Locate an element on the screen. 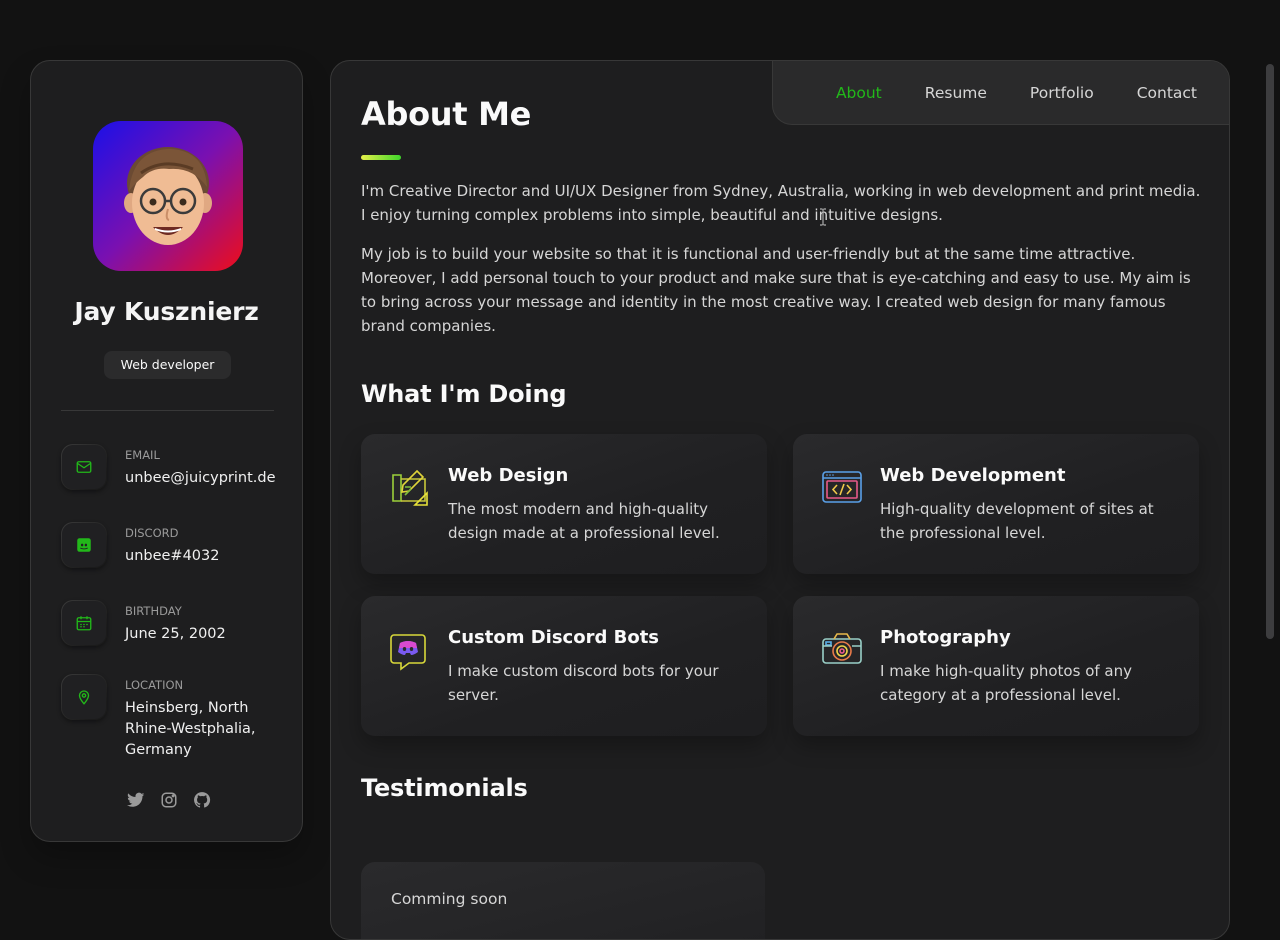  service-title: Web Development is located at coordinates (973, 475).